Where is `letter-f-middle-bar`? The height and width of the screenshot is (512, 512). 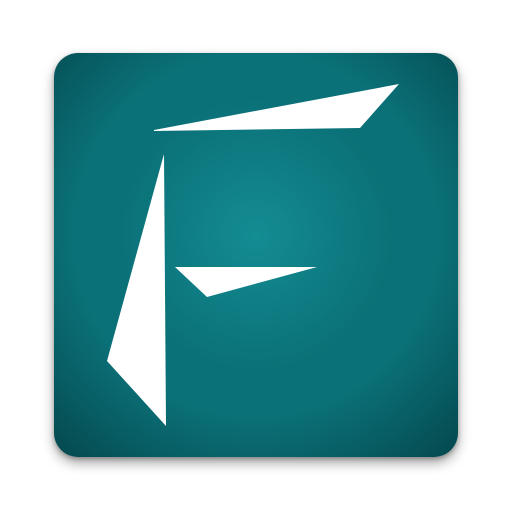 letter-f-middle-bar is located at coordinates (246, 282).